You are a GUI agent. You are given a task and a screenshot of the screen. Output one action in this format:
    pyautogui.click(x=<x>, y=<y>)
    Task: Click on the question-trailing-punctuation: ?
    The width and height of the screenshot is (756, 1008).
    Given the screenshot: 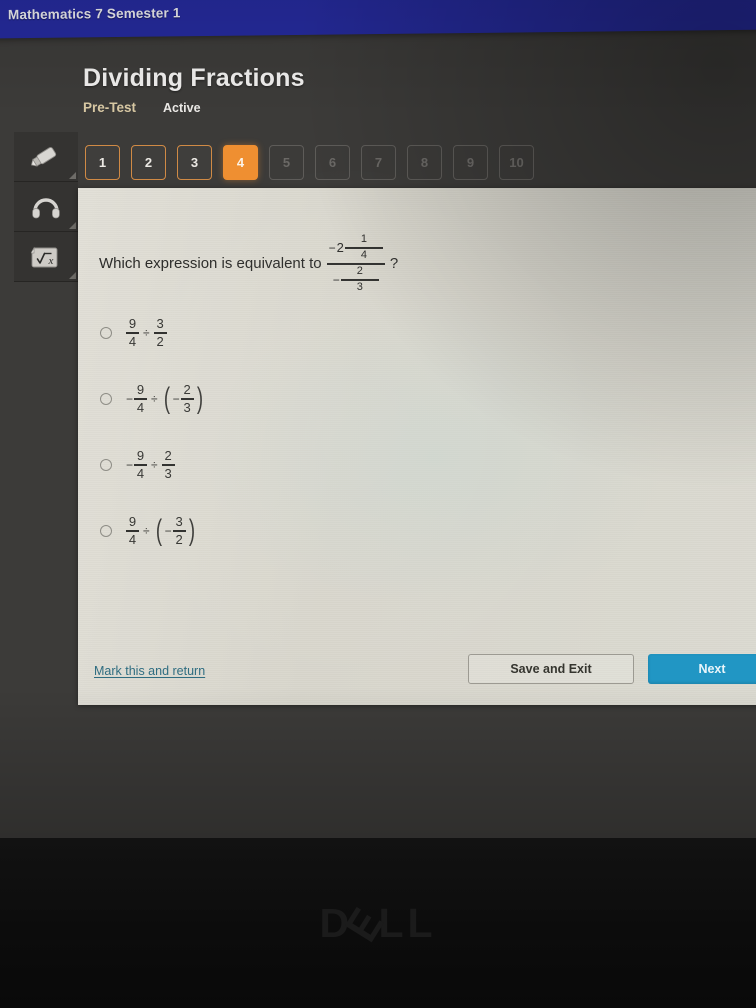 What is the action you would take?
    pyautogui.click(x=394, y=264)
    